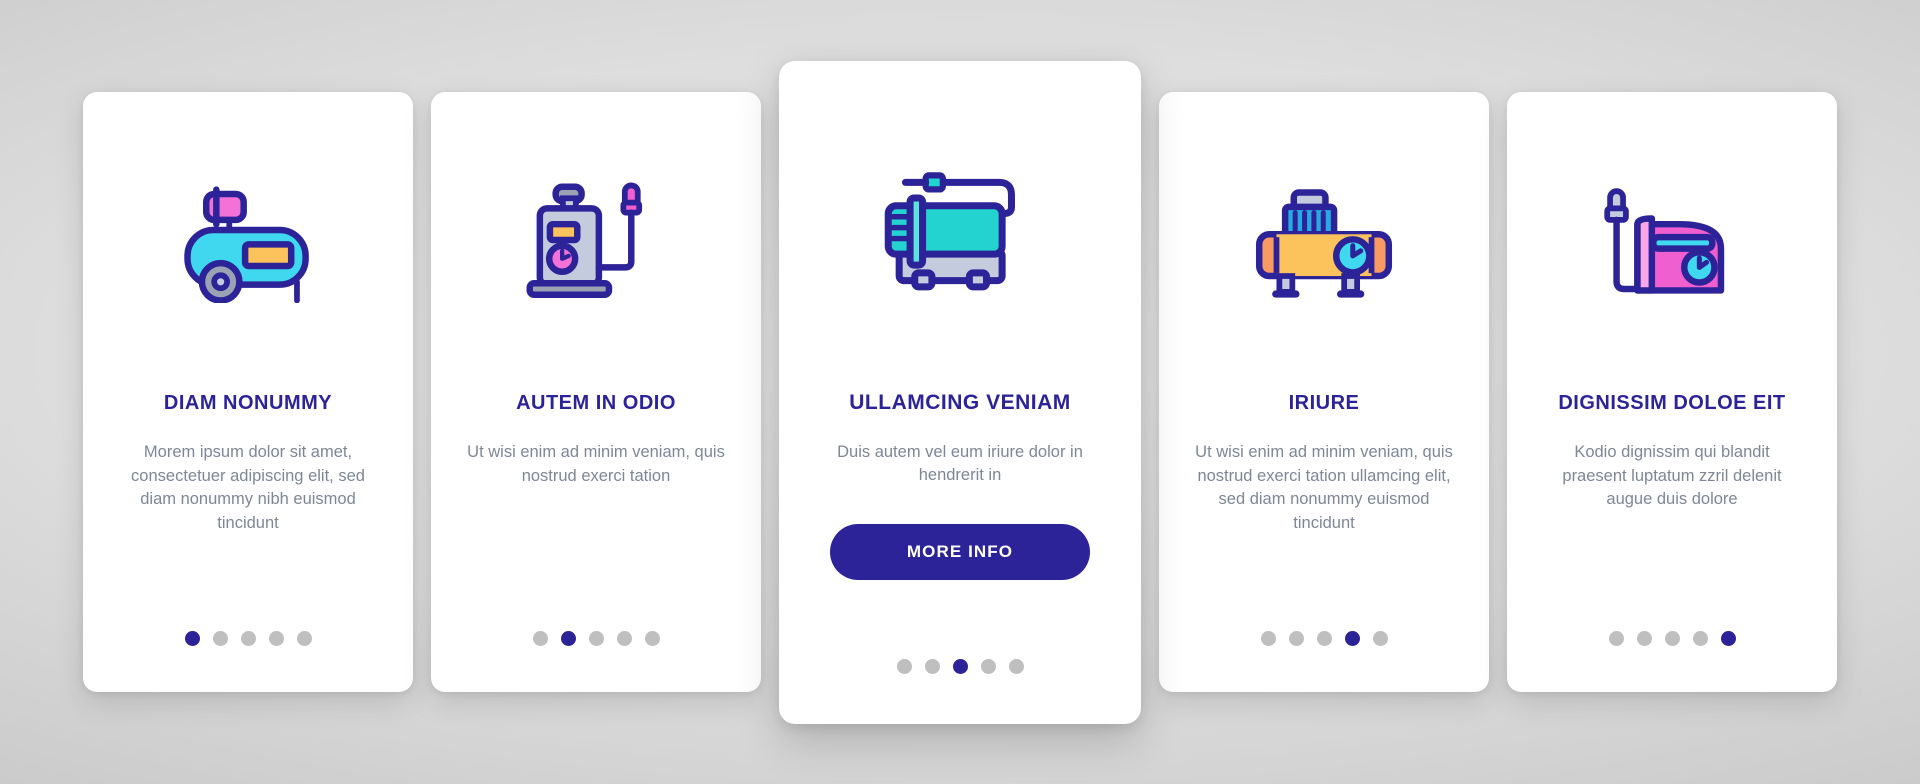 The height and width of the screenshot is (784, 1920). What do you see at coordinates (596, 403) in the screenshot?
I see `card-title: AUTEM IN ODIO` at bounding box center [596, 403].